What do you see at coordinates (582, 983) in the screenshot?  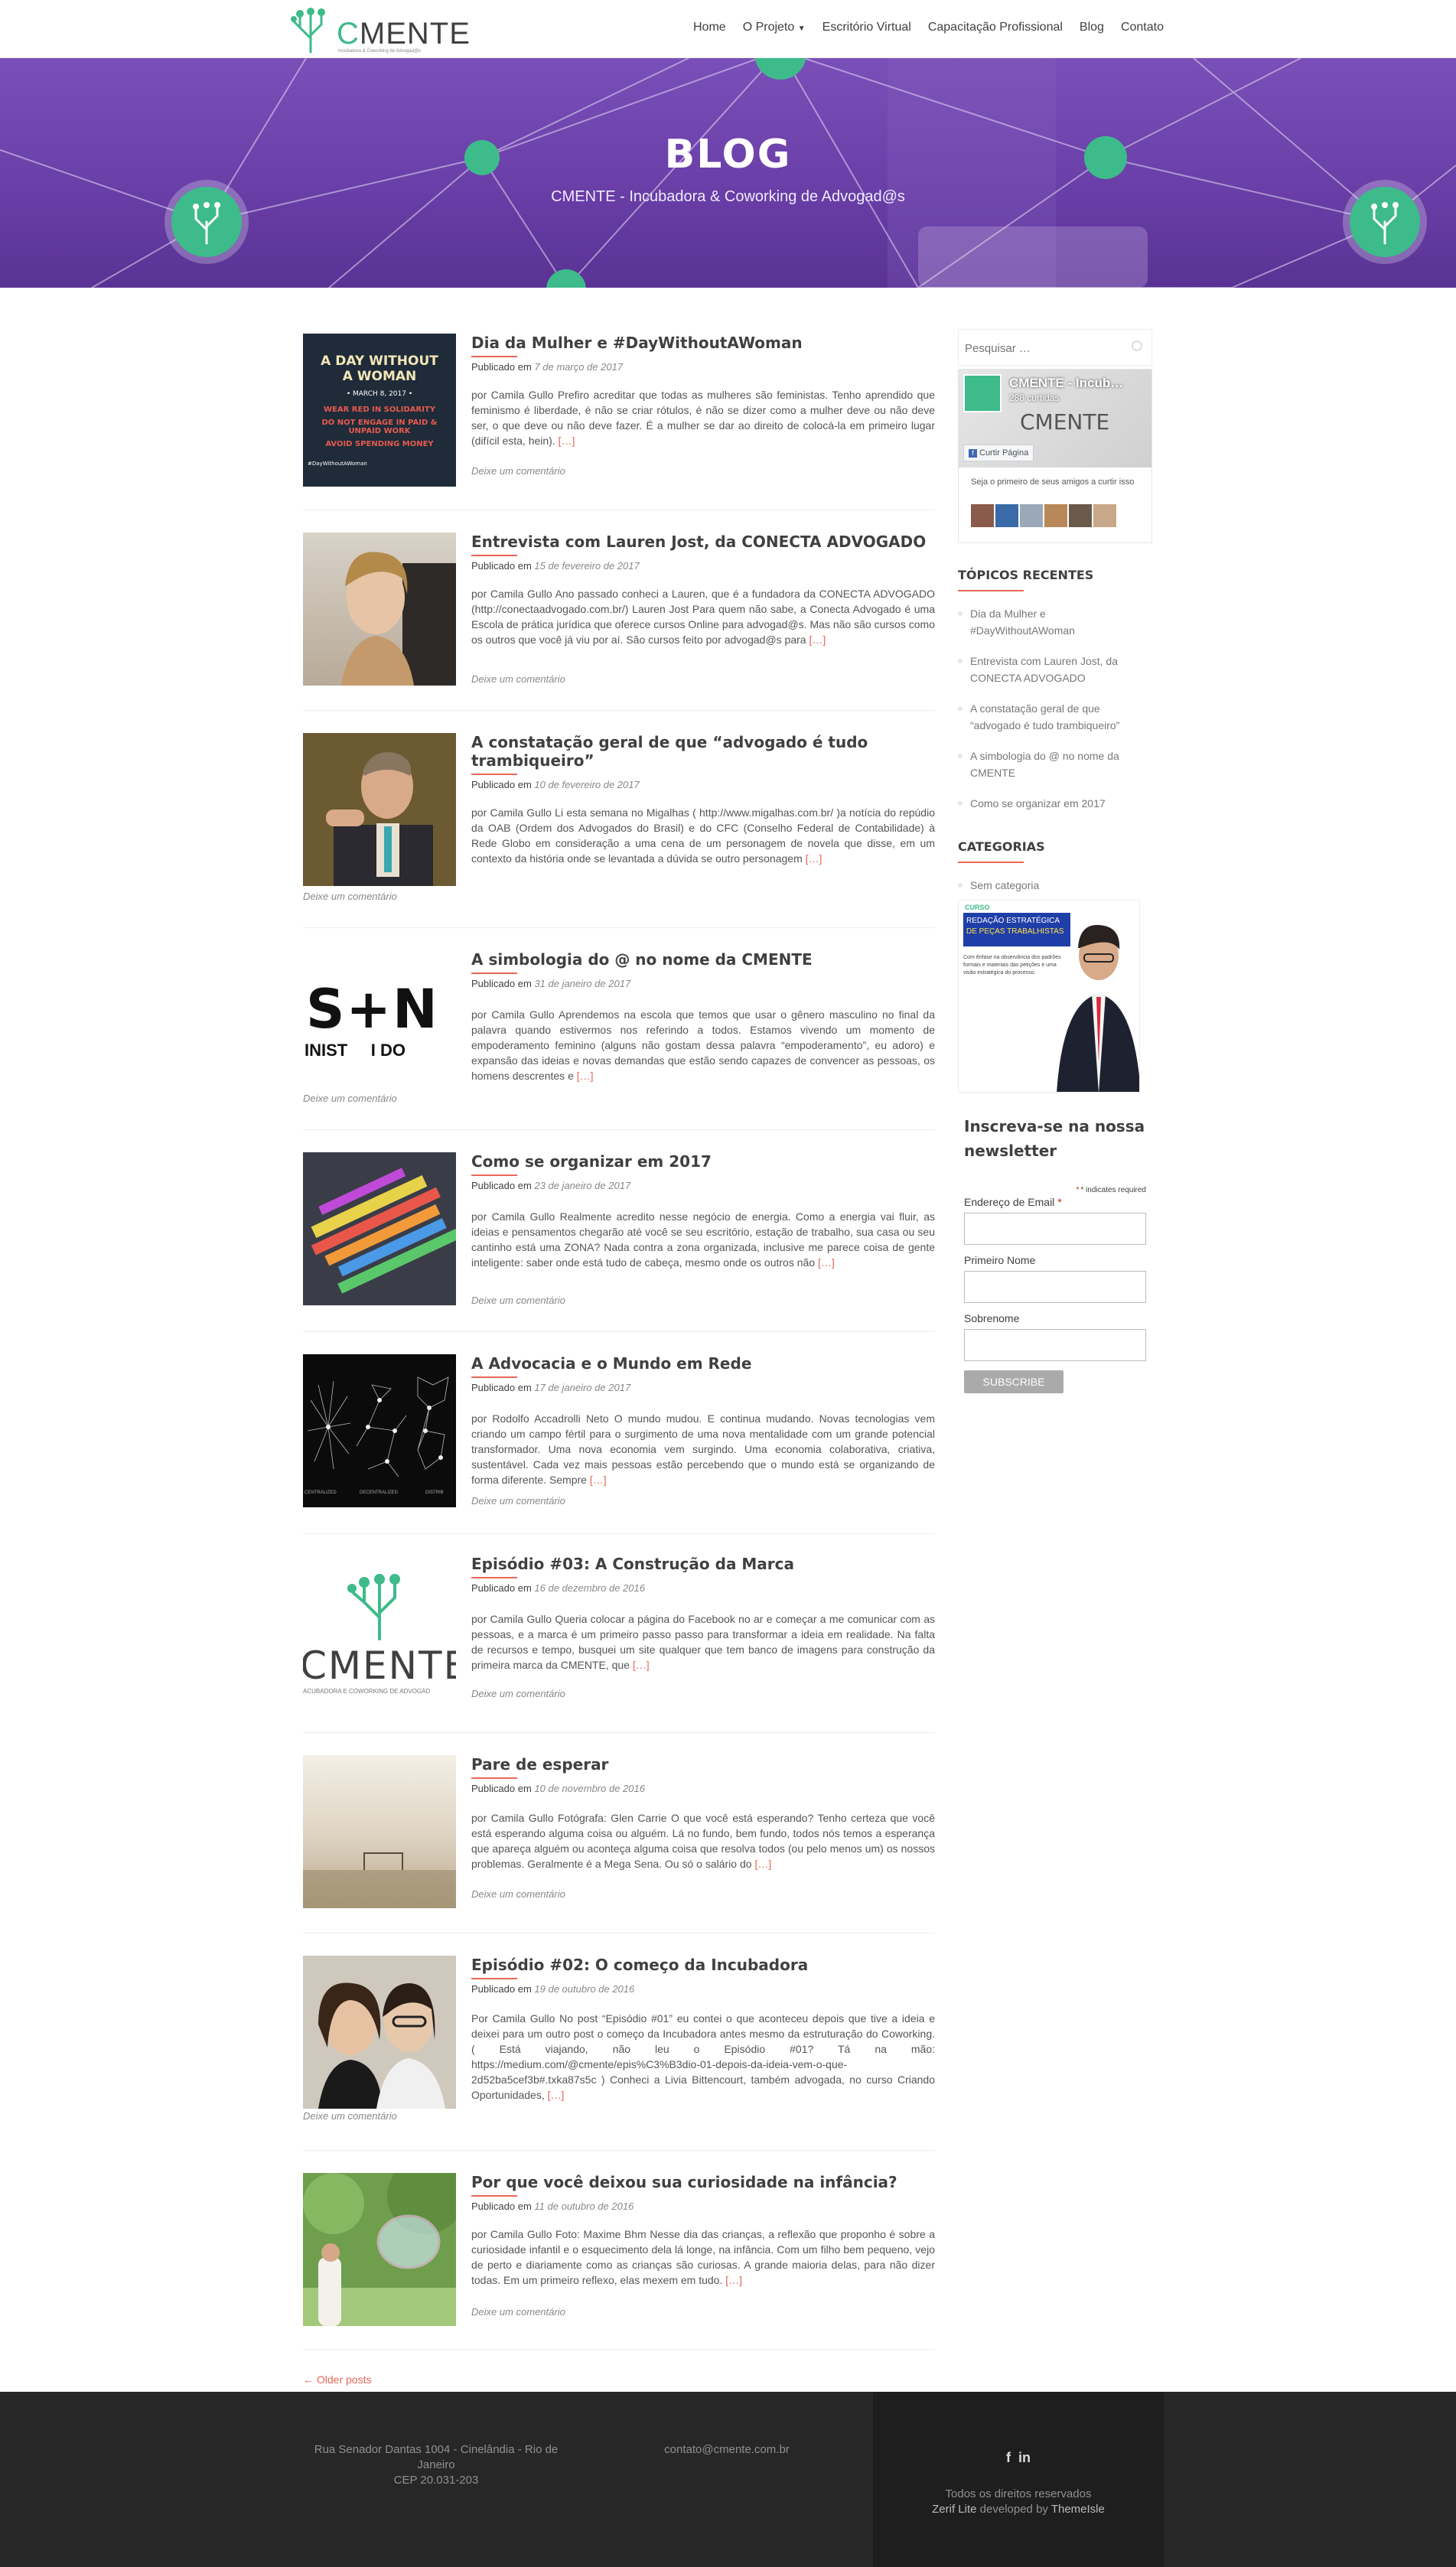 I see `post-date: 31 de janeiro de 2017` at bounding box center [582, 983].